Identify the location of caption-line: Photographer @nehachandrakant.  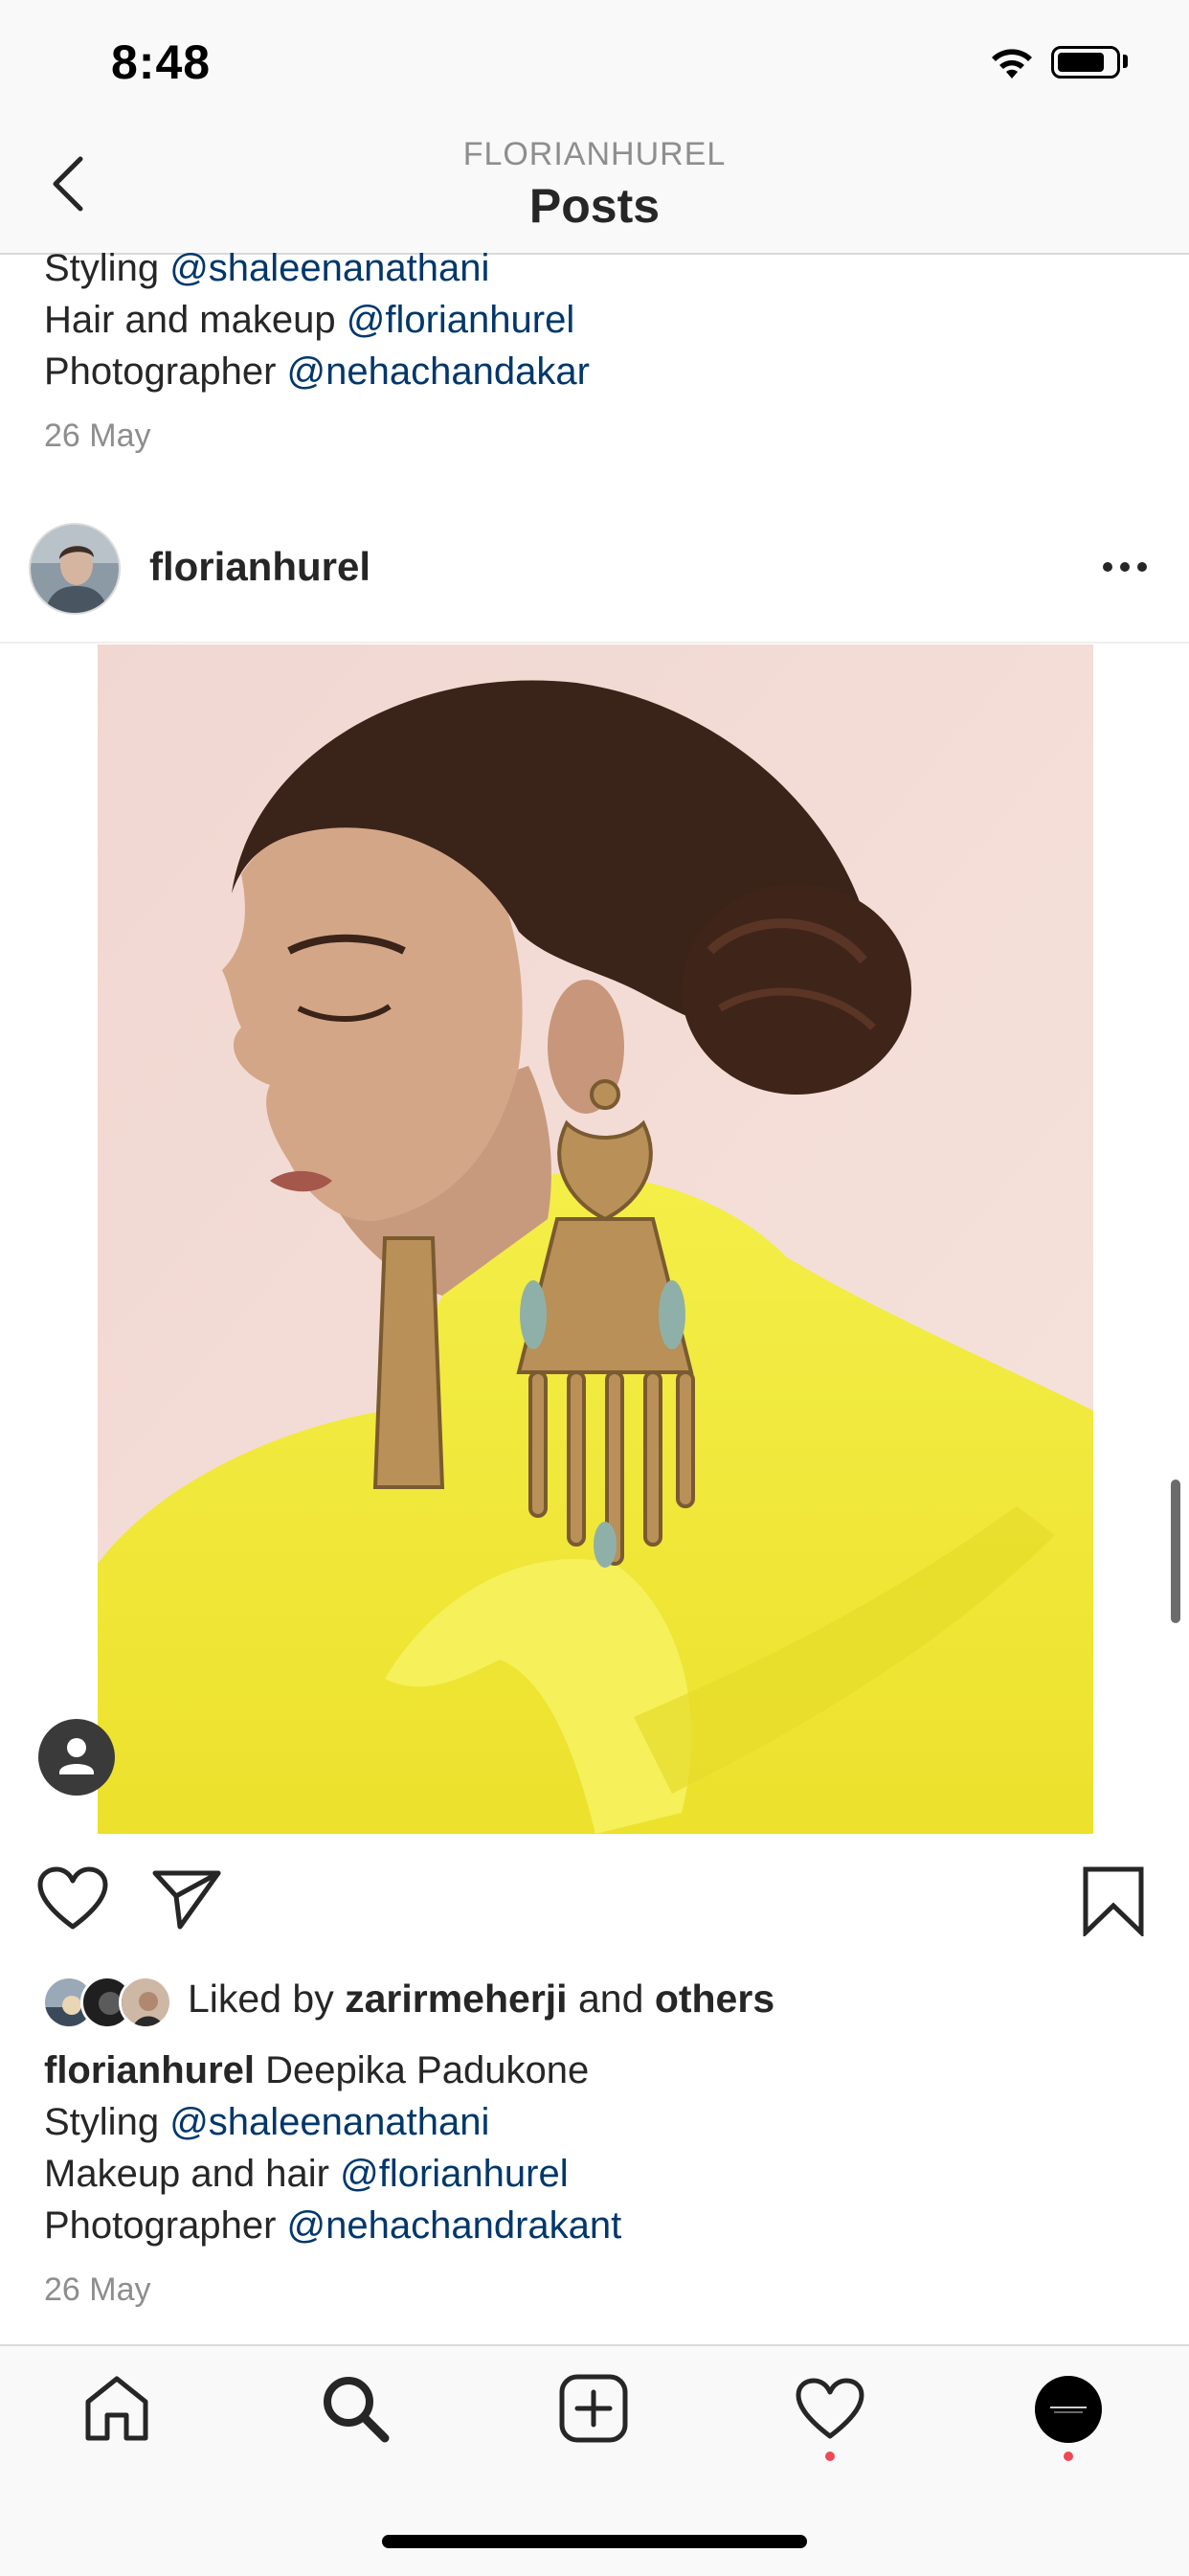
(333, 2225).